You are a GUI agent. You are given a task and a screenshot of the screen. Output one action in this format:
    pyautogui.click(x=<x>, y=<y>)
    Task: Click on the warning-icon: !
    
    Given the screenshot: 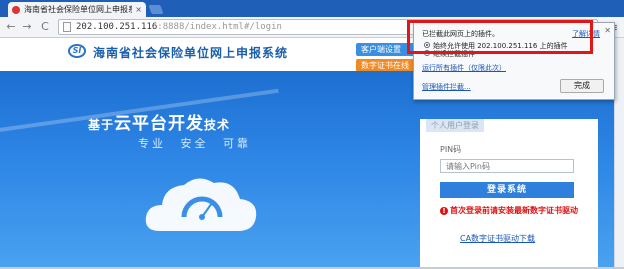 What is the action you would take?
    pyautogui.click(x=444, y=211)
    